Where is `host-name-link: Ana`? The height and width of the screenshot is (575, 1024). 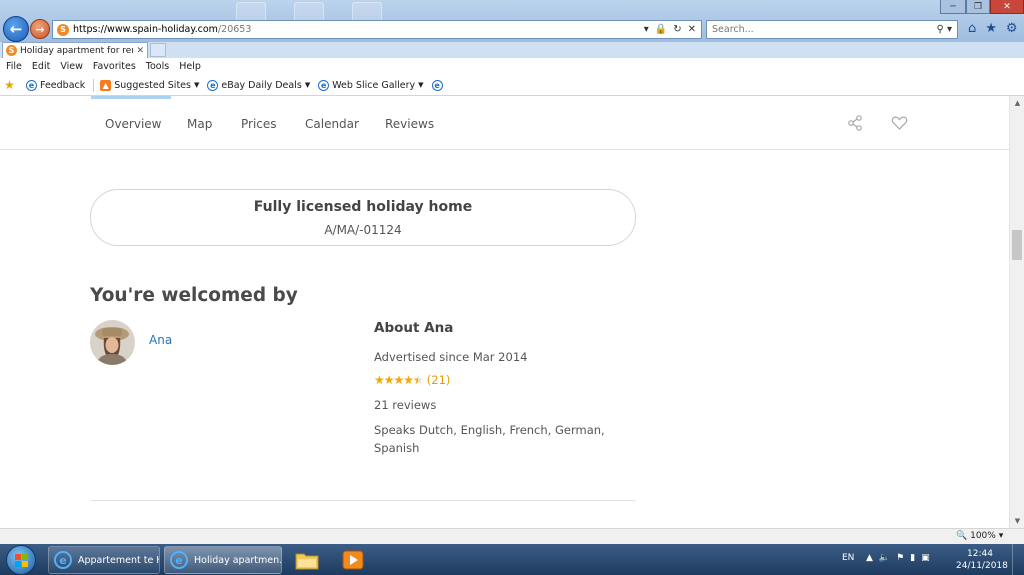 host-name-link: Ana is located at coordinates (160, 340).